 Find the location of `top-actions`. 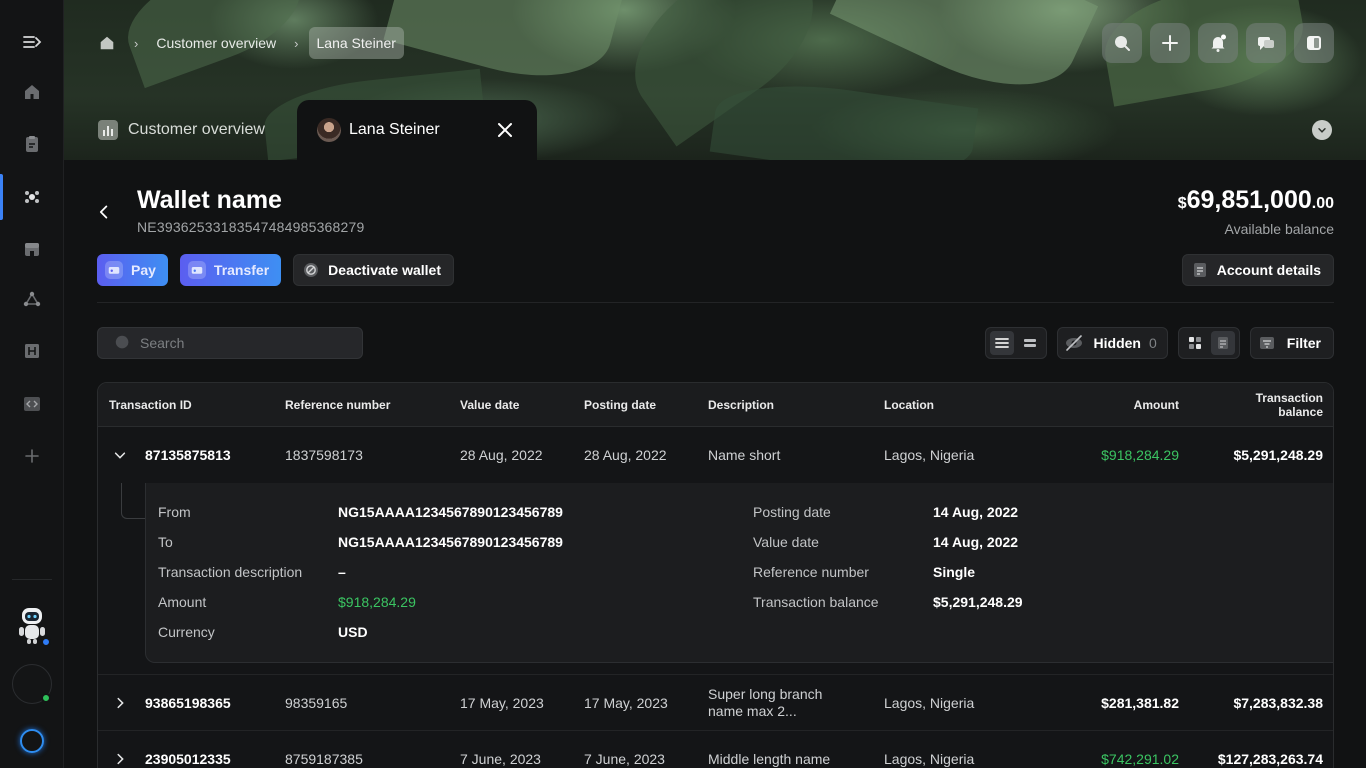

top-actions is located at coordinates (1218, 43).